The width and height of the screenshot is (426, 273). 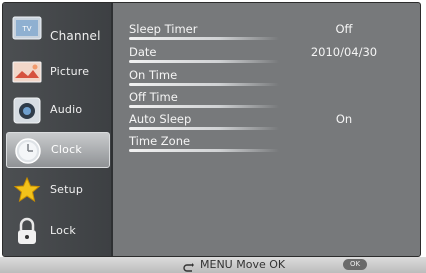 What do you see at coordinates (160, 119) in the screenshot?
I see `setting-label: Auto Sleep` at bounding box center [160, 119].